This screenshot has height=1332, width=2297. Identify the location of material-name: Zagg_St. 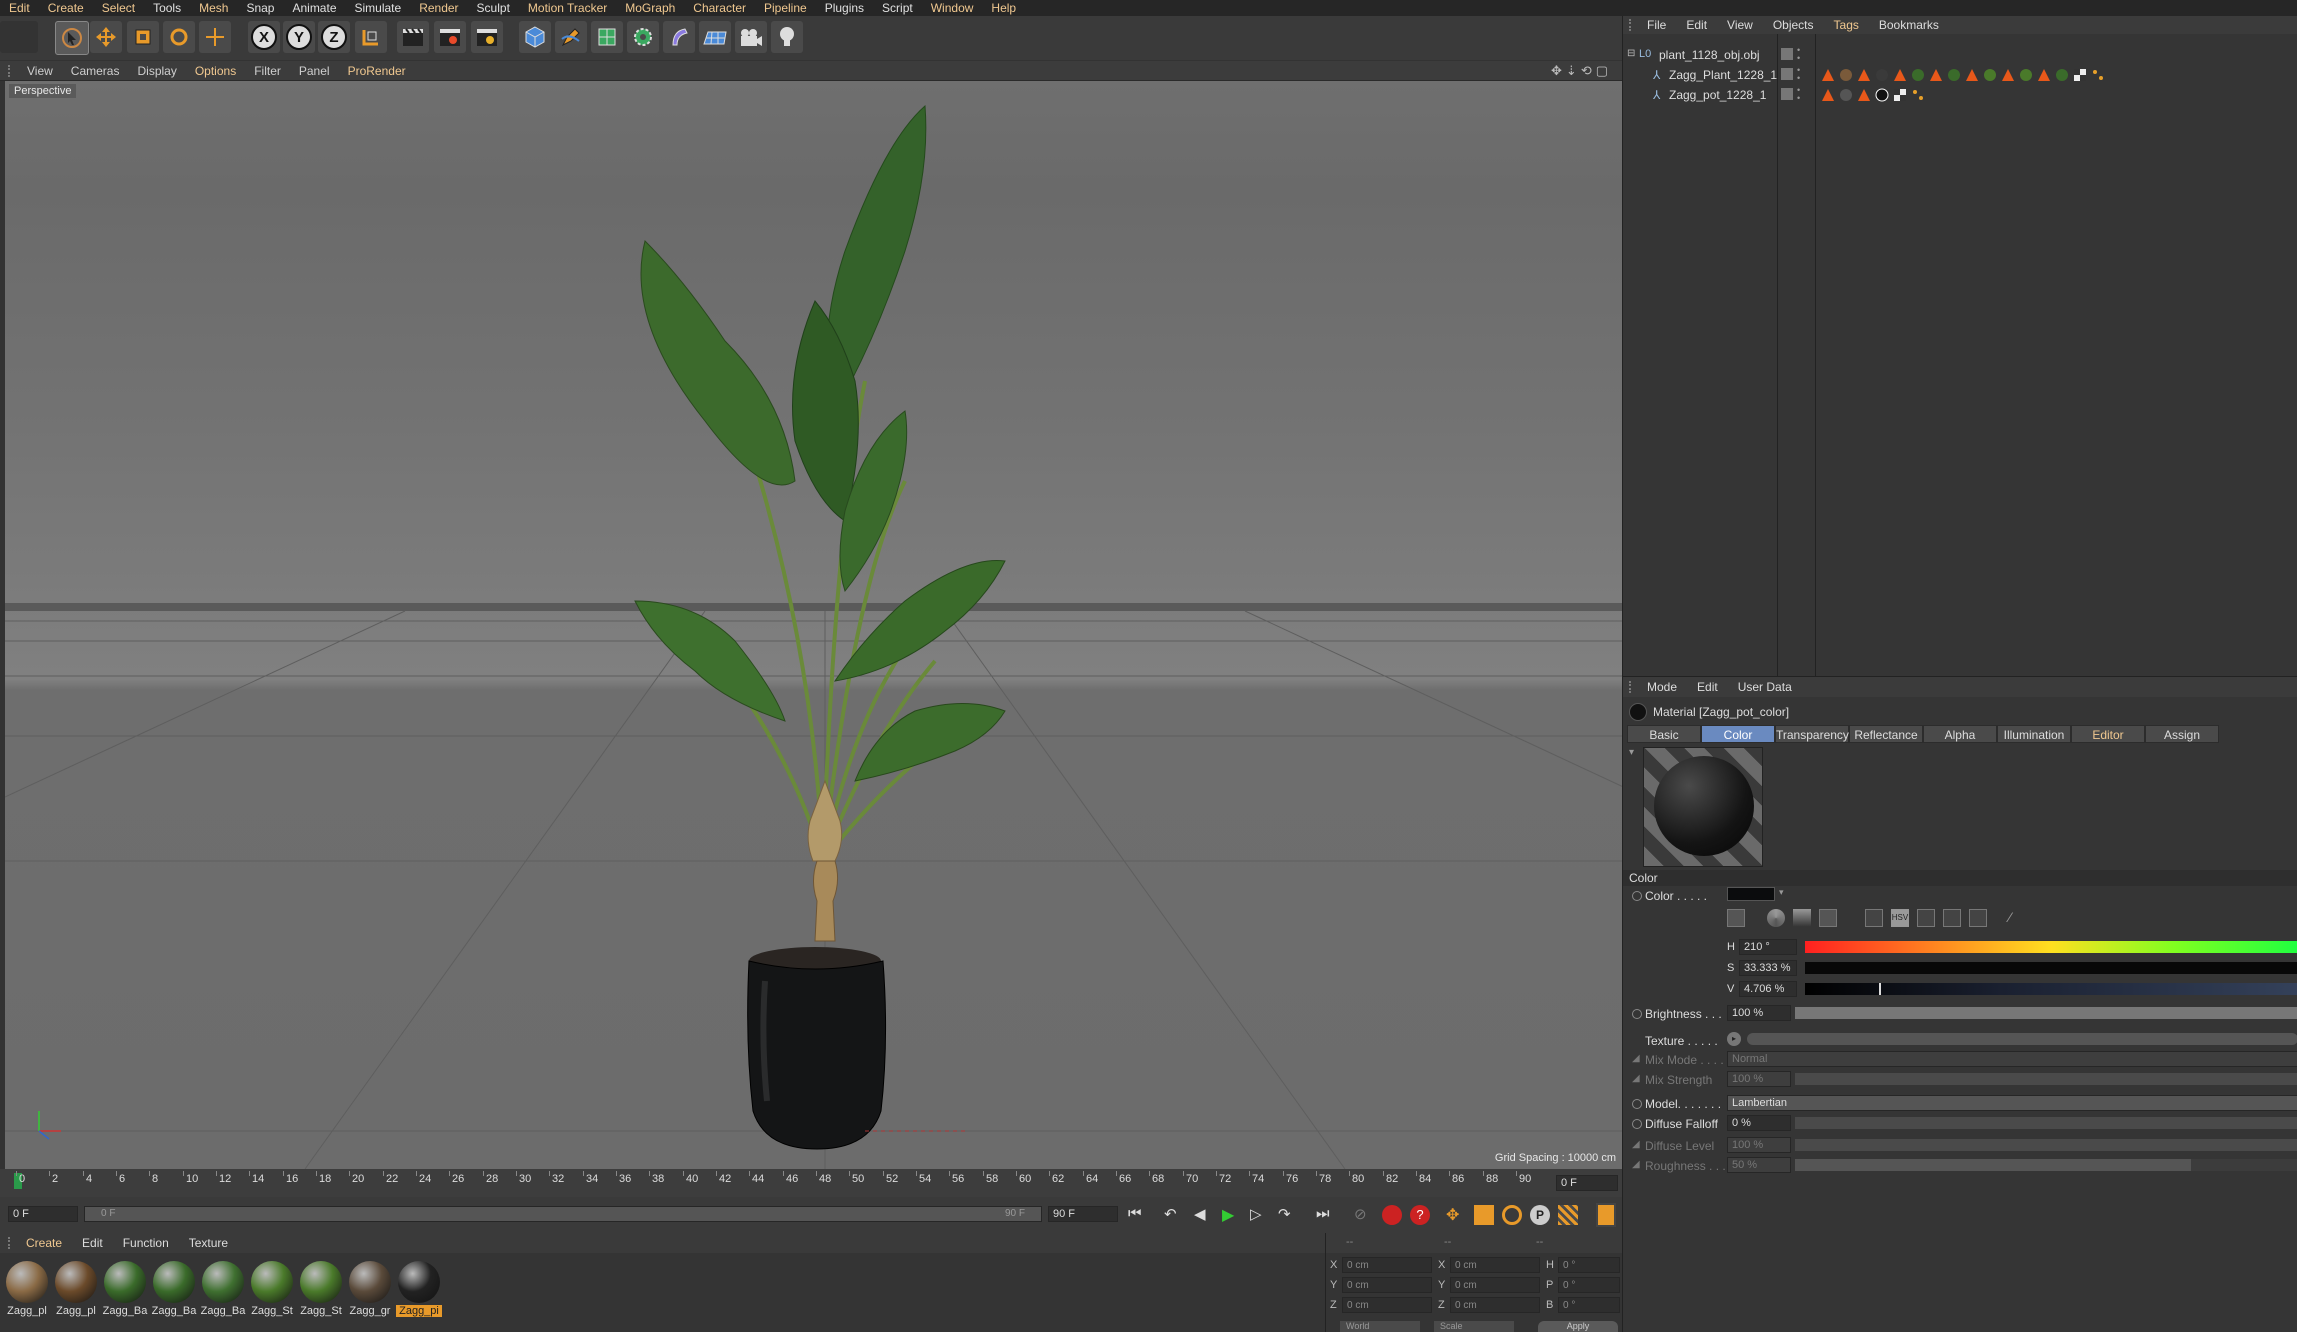
(272, 1311).